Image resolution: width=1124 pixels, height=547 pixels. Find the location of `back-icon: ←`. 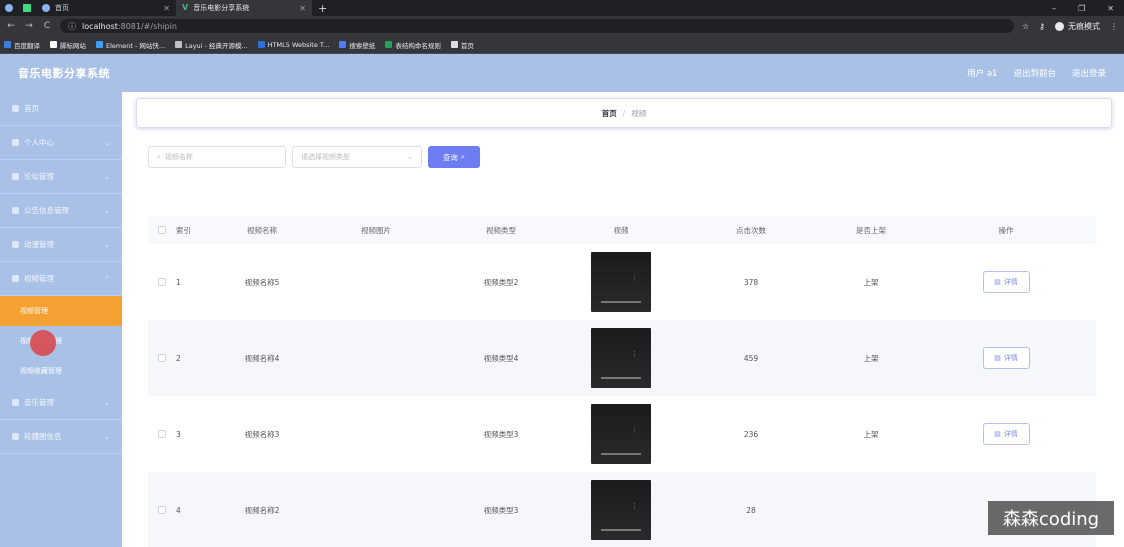

back-icon: ← is located at coordinates (11, 26).